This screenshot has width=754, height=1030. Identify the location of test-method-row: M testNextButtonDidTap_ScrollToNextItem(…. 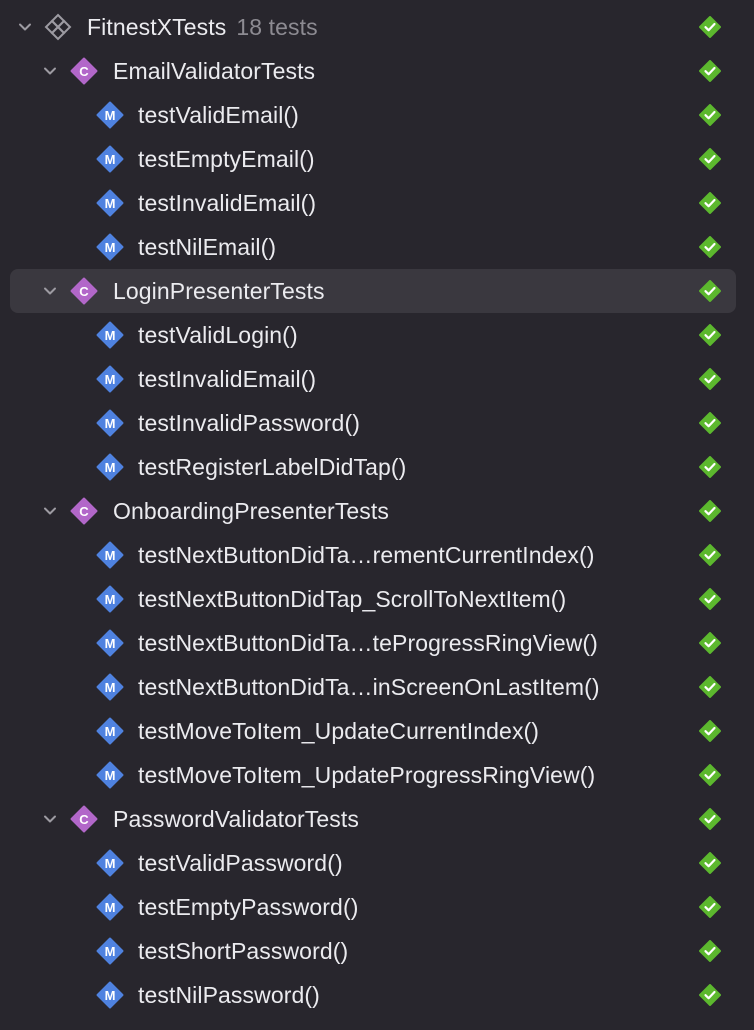
(377, 599).